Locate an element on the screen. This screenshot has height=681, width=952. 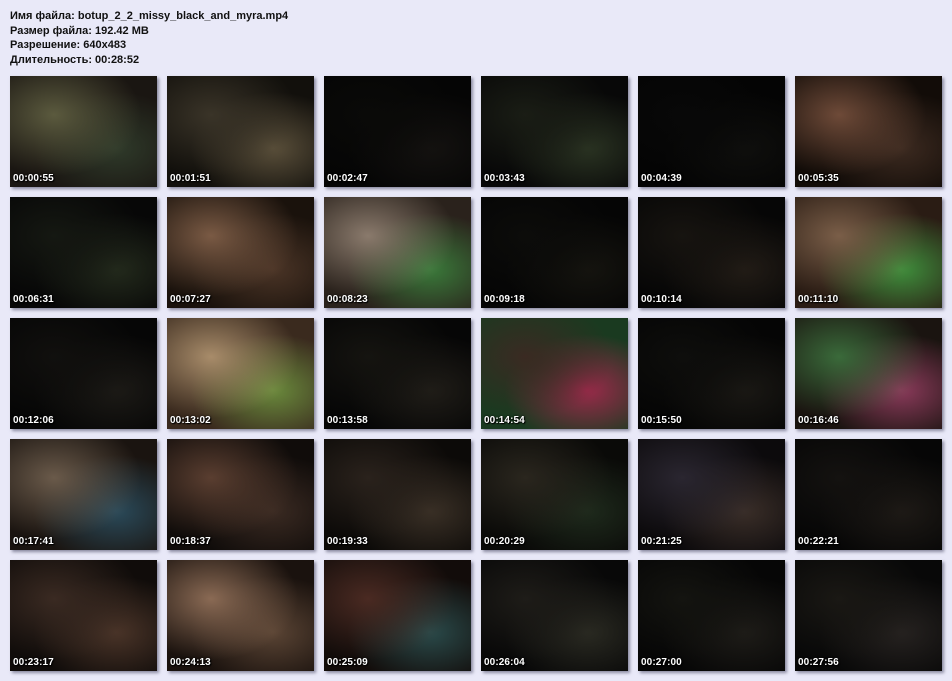
video-frame-thumbnail: 00:07:27 is located at coordinates (240, 252).